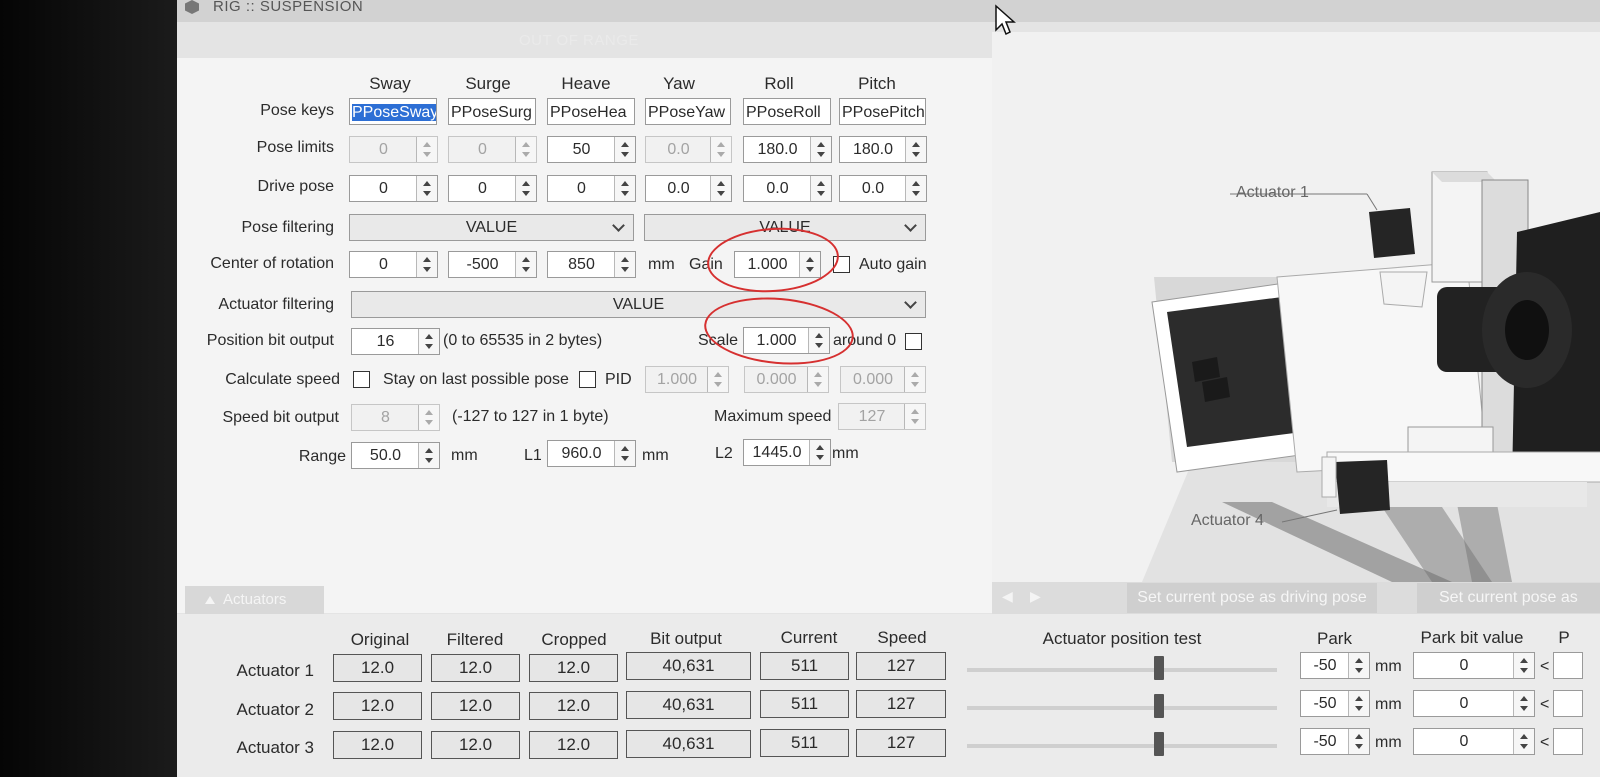 Image resolution: width=1600 pixels, height=777 pixels. I want to click on pose-limit-yaw-stepper: 0.0, so click(688, 149).